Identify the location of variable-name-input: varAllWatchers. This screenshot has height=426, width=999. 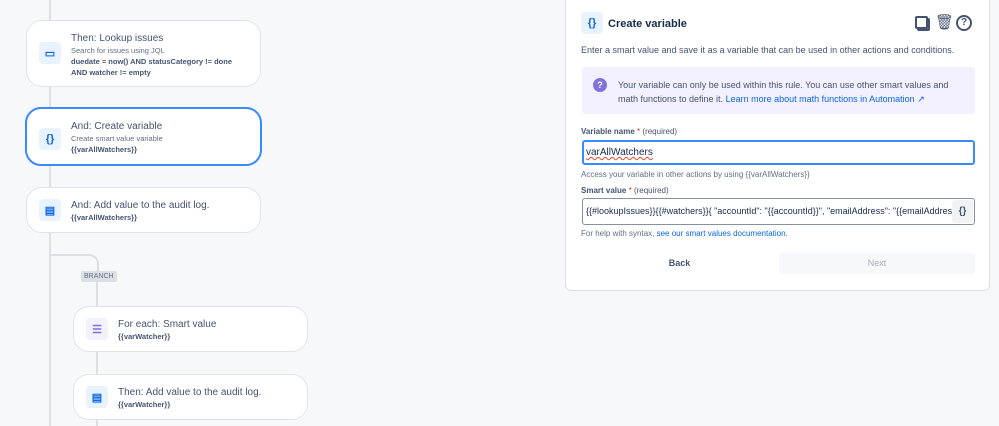
(778, 152).